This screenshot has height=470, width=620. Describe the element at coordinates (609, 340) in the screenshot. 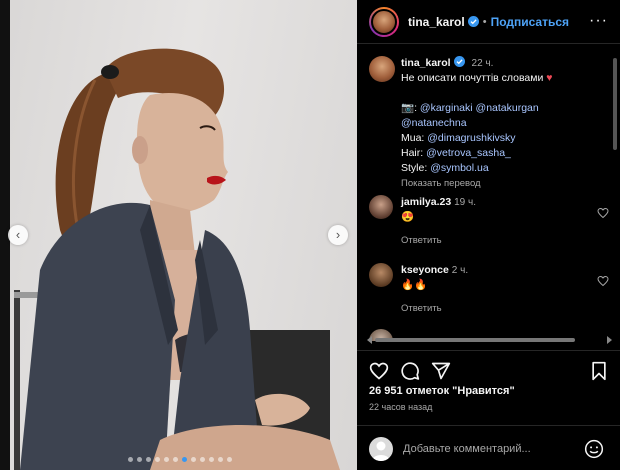

I see `scroll-right-arrow-icon` at that location.